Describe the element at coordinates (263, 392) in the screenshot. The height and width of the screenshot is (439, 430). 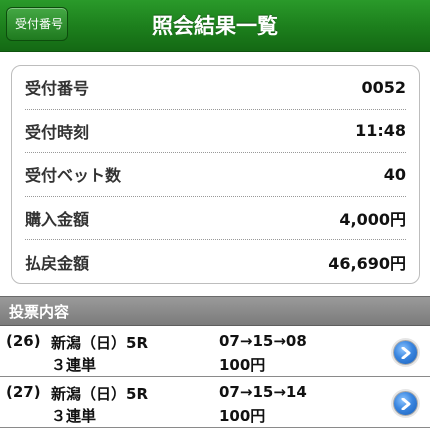
I see `bet-combination: 07→15→14` at that location.